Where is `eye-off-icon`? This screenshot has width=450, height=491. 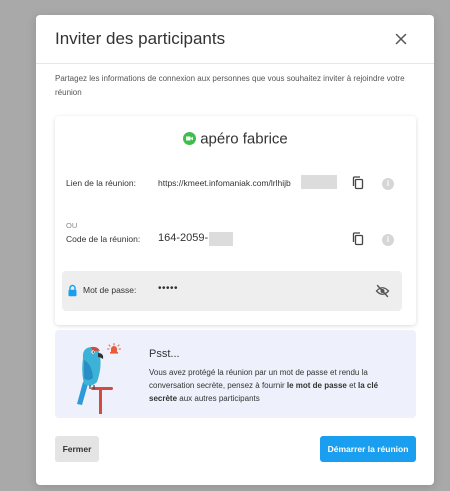
eye-off-icon is located at coordinates (382, 293).